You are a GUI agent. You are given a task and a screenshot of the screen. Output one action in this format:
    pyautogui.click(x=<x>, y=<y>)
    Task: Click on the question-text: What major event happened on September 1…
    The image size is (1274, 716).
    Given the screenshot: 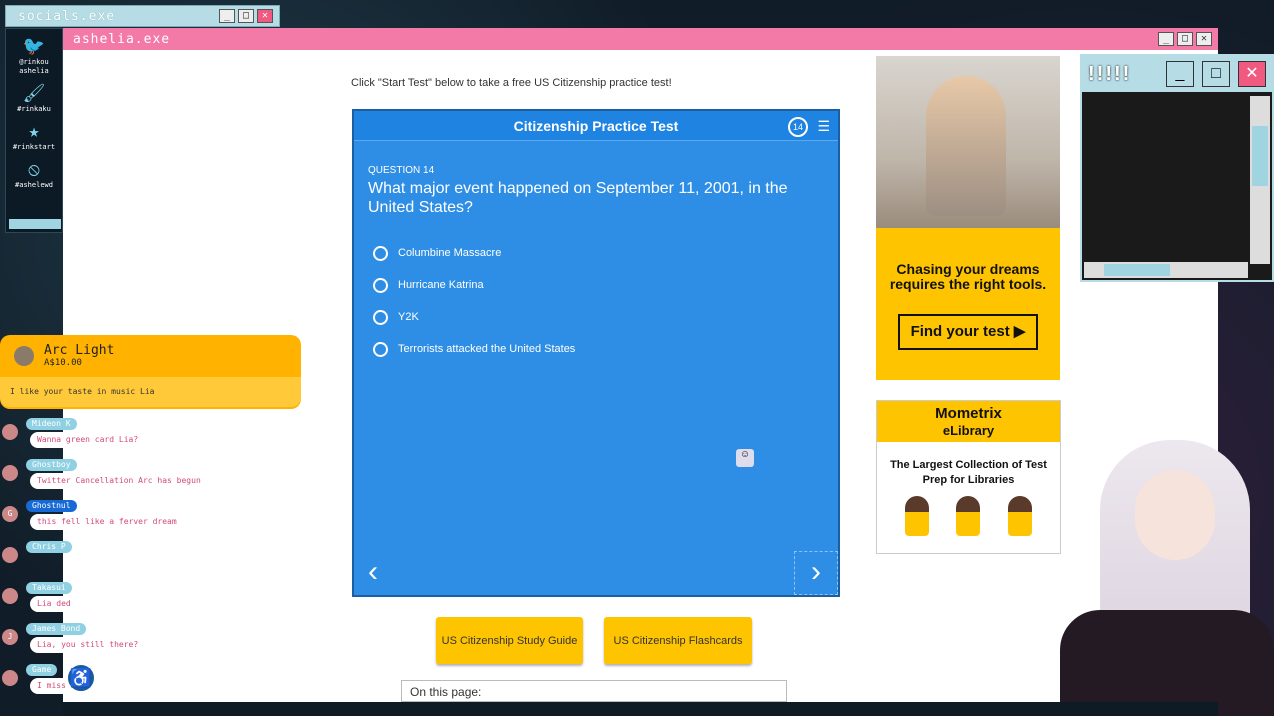 What is the action you would take?
    pyautogui.click(x=578, y=198)
    